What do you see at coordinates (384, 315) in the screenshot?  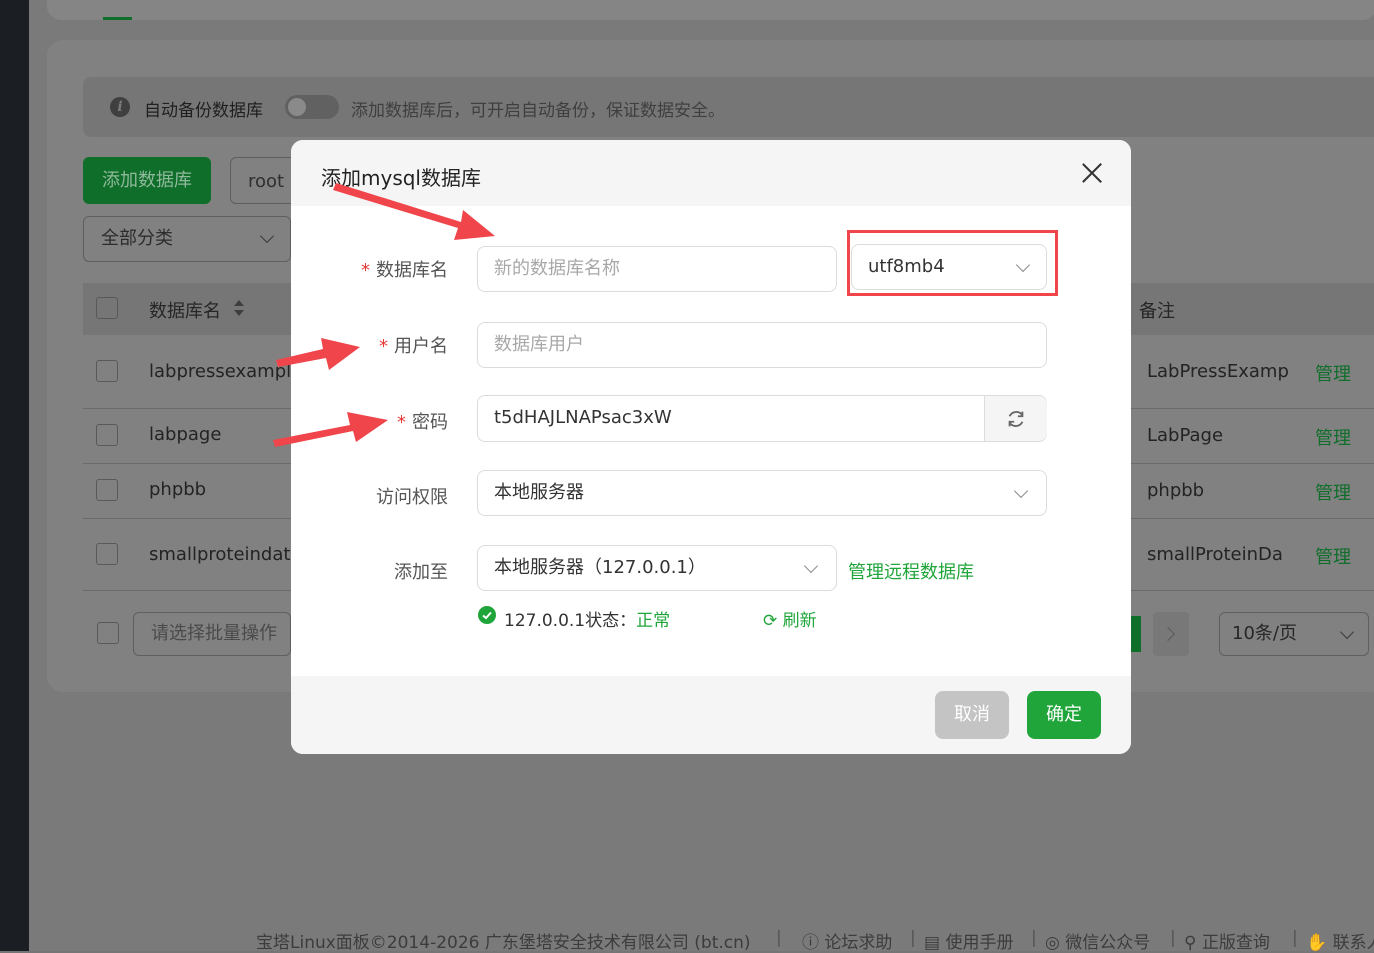 I see `annotation-arrows` at bounding box center [384, 315].